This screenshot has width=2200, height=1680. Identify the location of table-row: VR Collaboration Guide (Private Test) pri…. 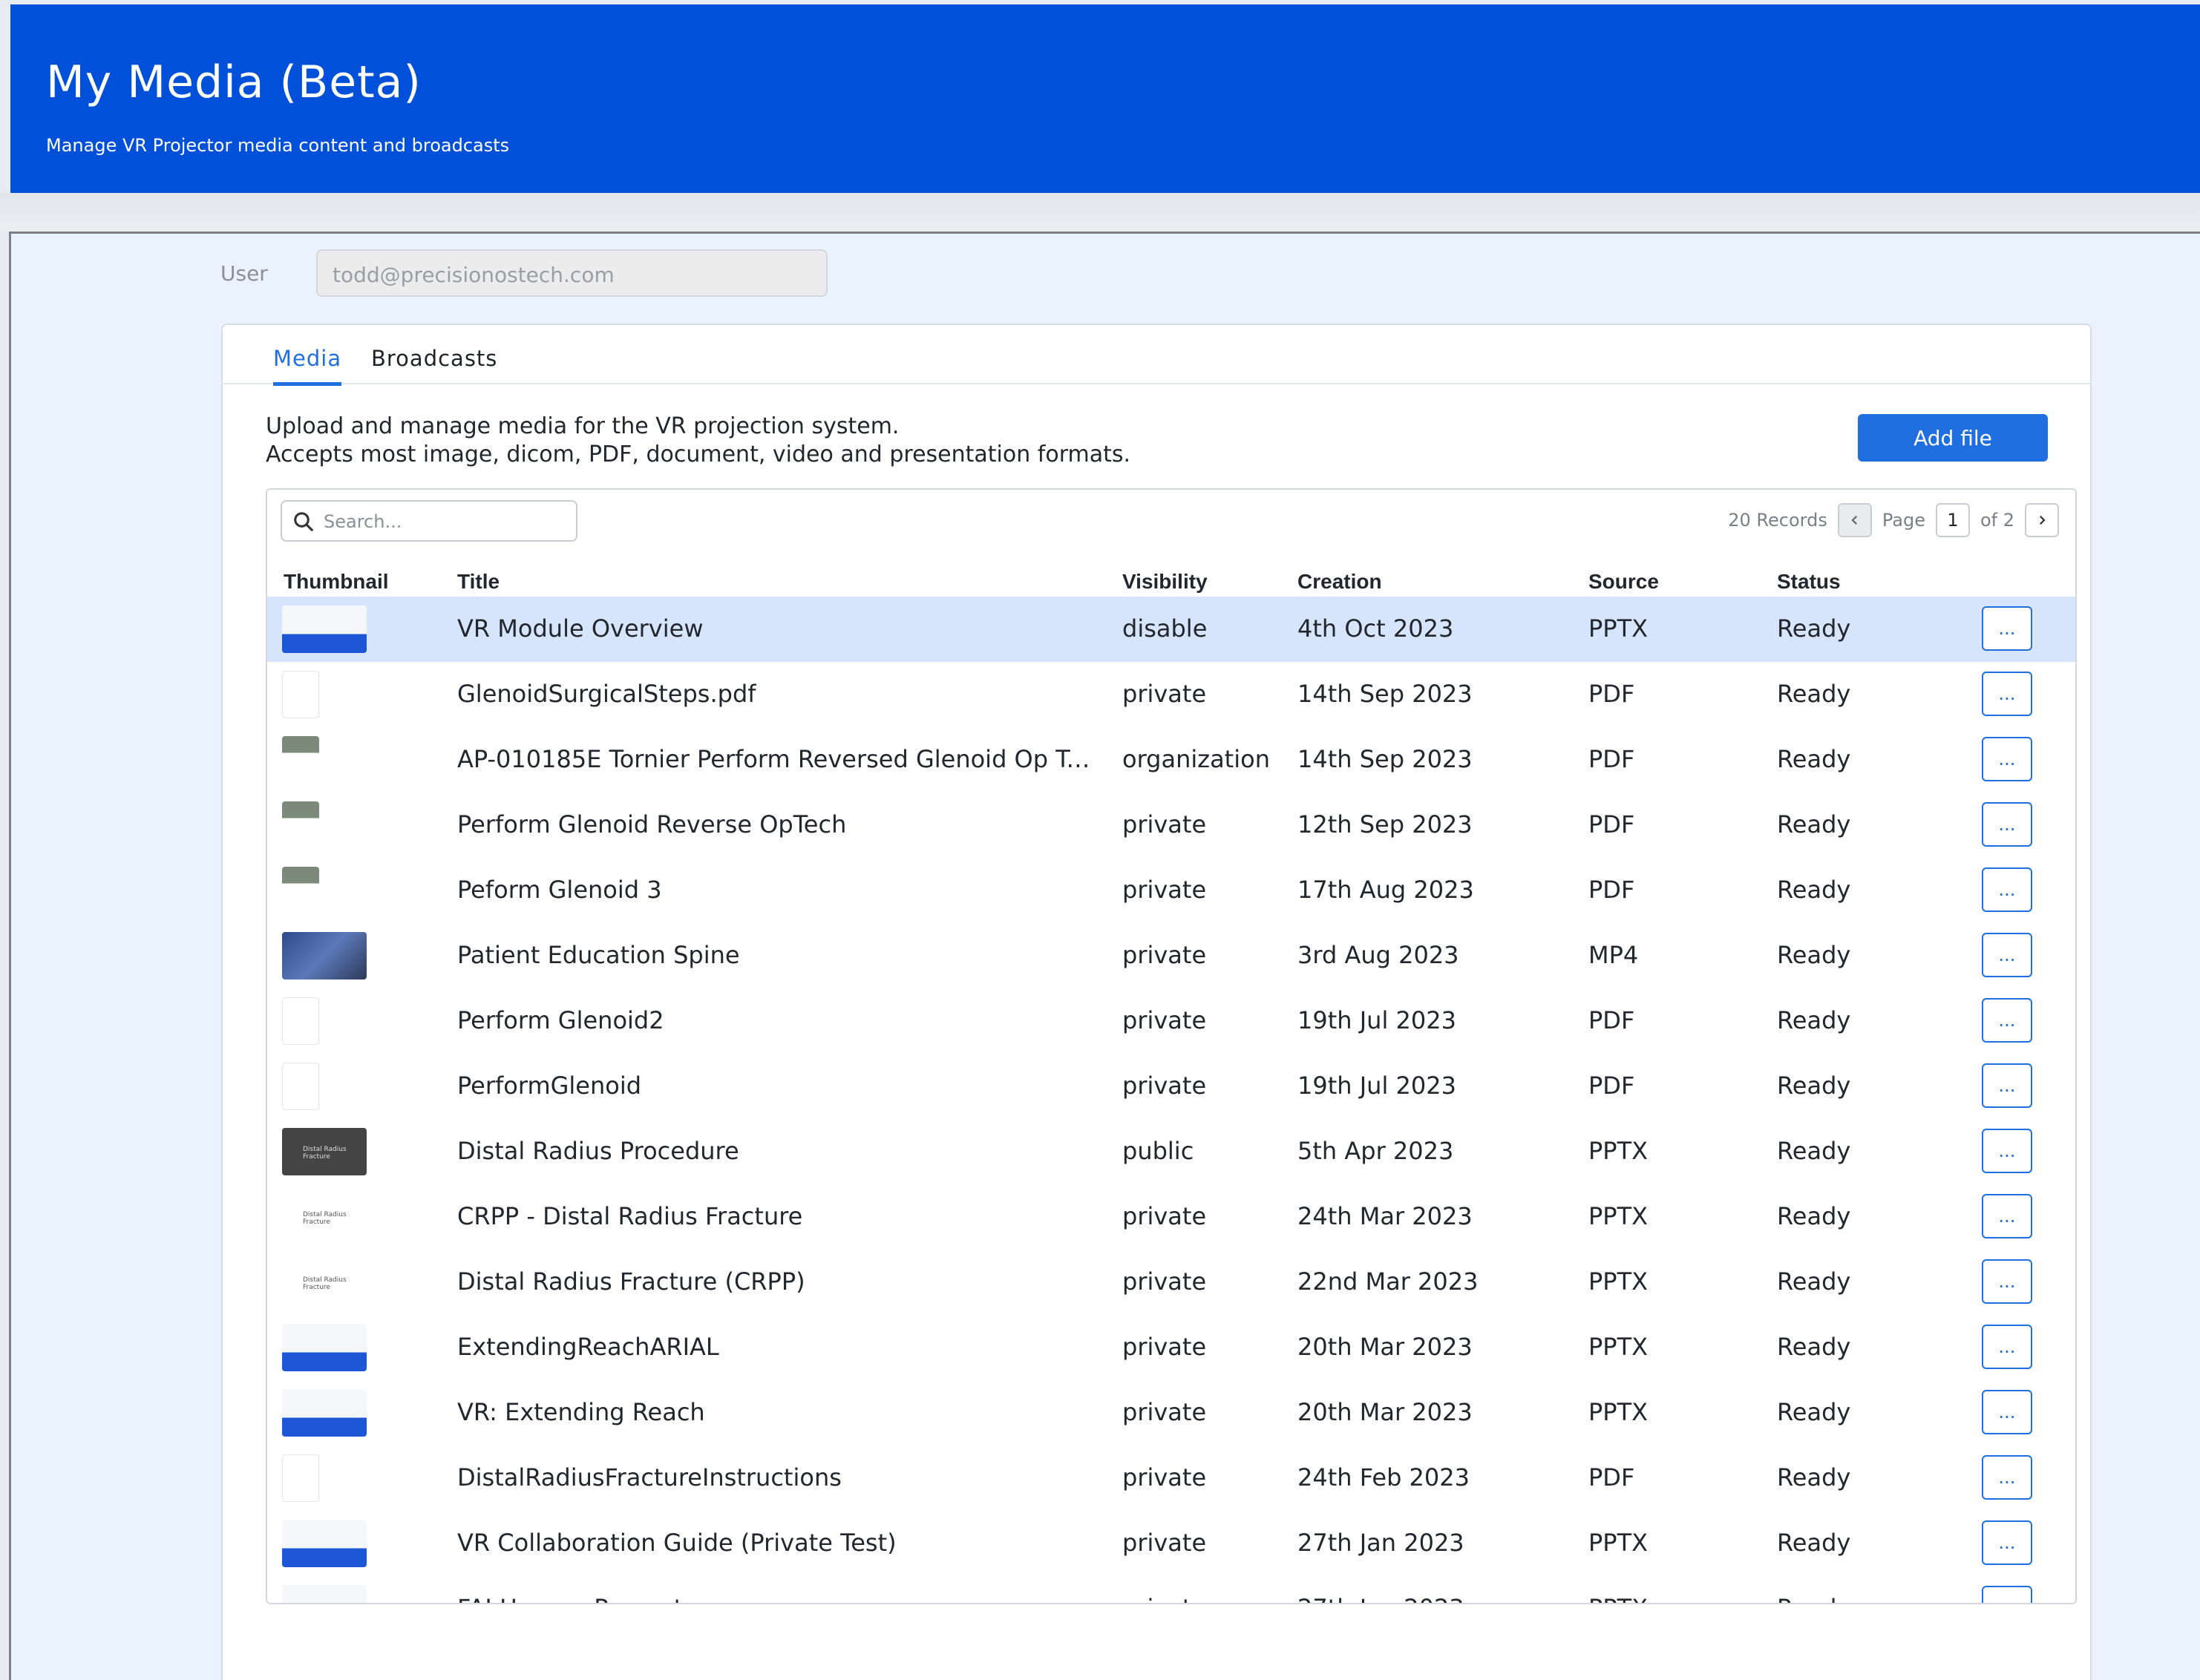
(1171, 1544).